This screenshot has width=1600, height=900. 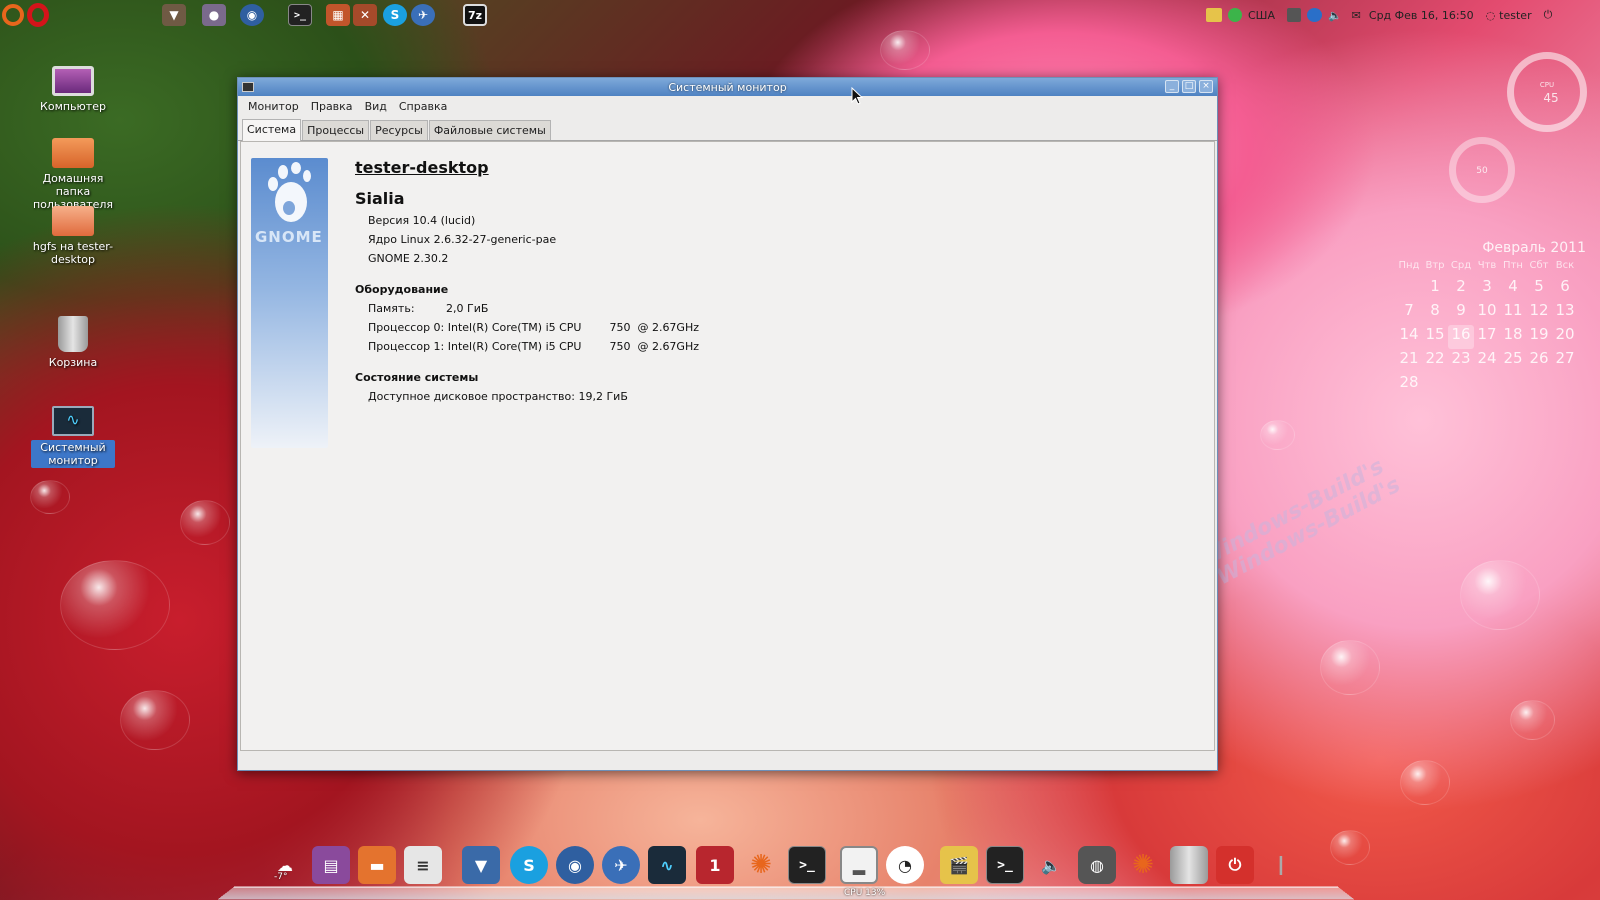 What do you see at coordinates (423, 865) in the screenshot?
I see `text-editor-icon: ≡` at bounding box center [423, 865].